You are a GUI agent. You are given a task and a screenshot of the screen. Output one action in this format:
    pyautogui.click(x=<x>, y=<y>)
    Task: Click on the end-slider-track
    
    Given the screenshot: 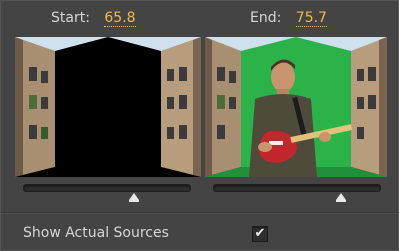 What is the action you would take?
    pyautogui.click(x=297, y=188)
    